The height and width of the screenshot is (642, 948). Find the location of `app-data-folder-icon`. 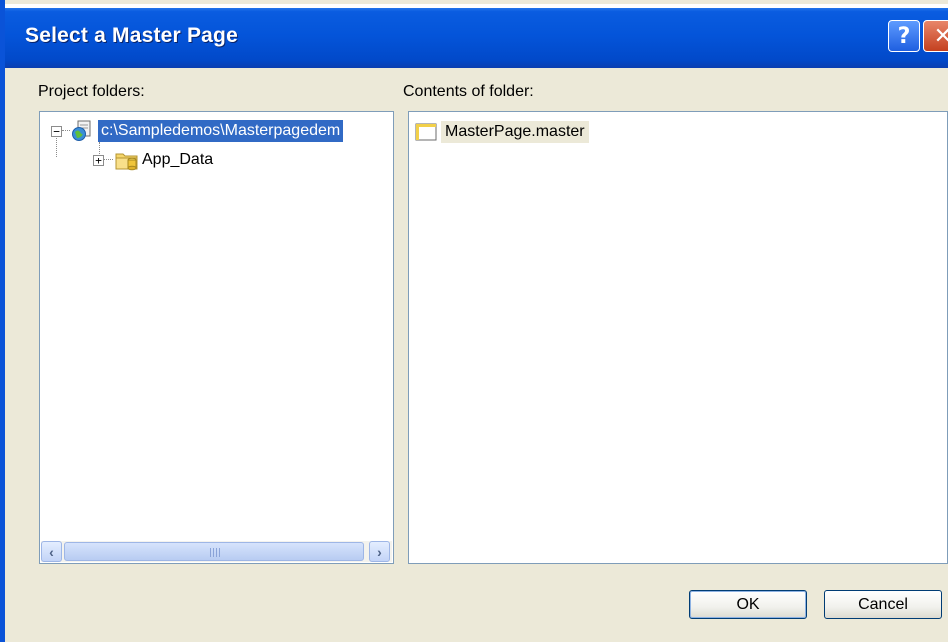

app-data-folder-icon is located at coordinates (127, 160).